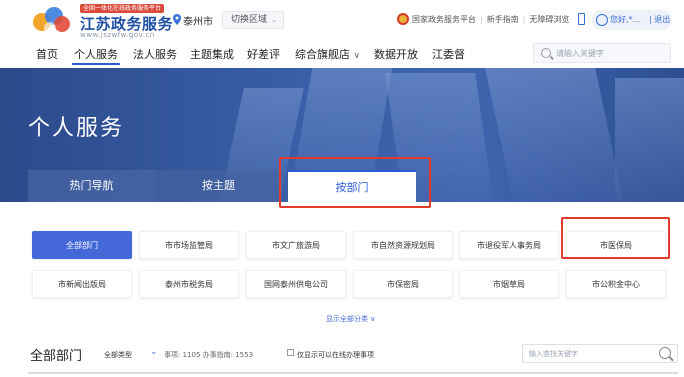 The height and width of the screenshot is (377, 684). Describe the element at coordinates (350, 319) in the screenshot. I see `show-all-categories-link: 显示全部分类 ∨` at that location.